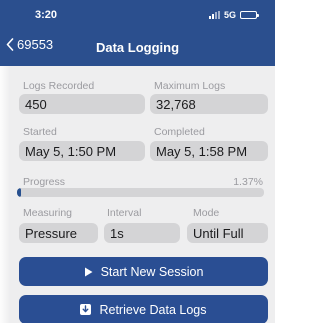 This screenshot has height=323, width=320. I want to click on page-title: Data Logging, so click(137, 47).